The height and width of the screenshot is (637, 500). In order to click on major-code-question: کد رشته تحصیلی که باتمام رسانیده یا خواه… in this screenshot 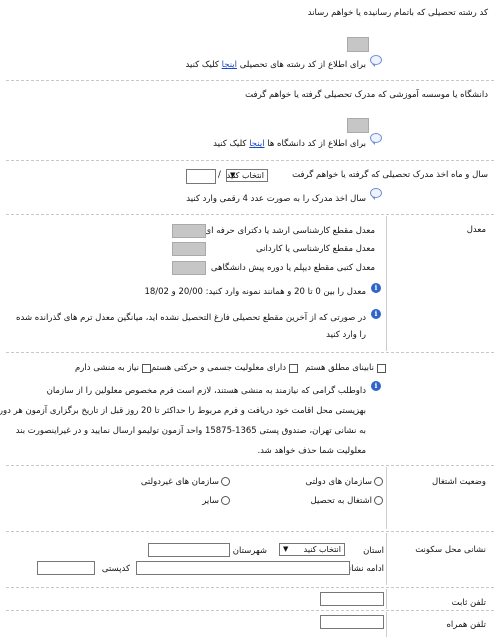, I will do `click(397, 13)`.